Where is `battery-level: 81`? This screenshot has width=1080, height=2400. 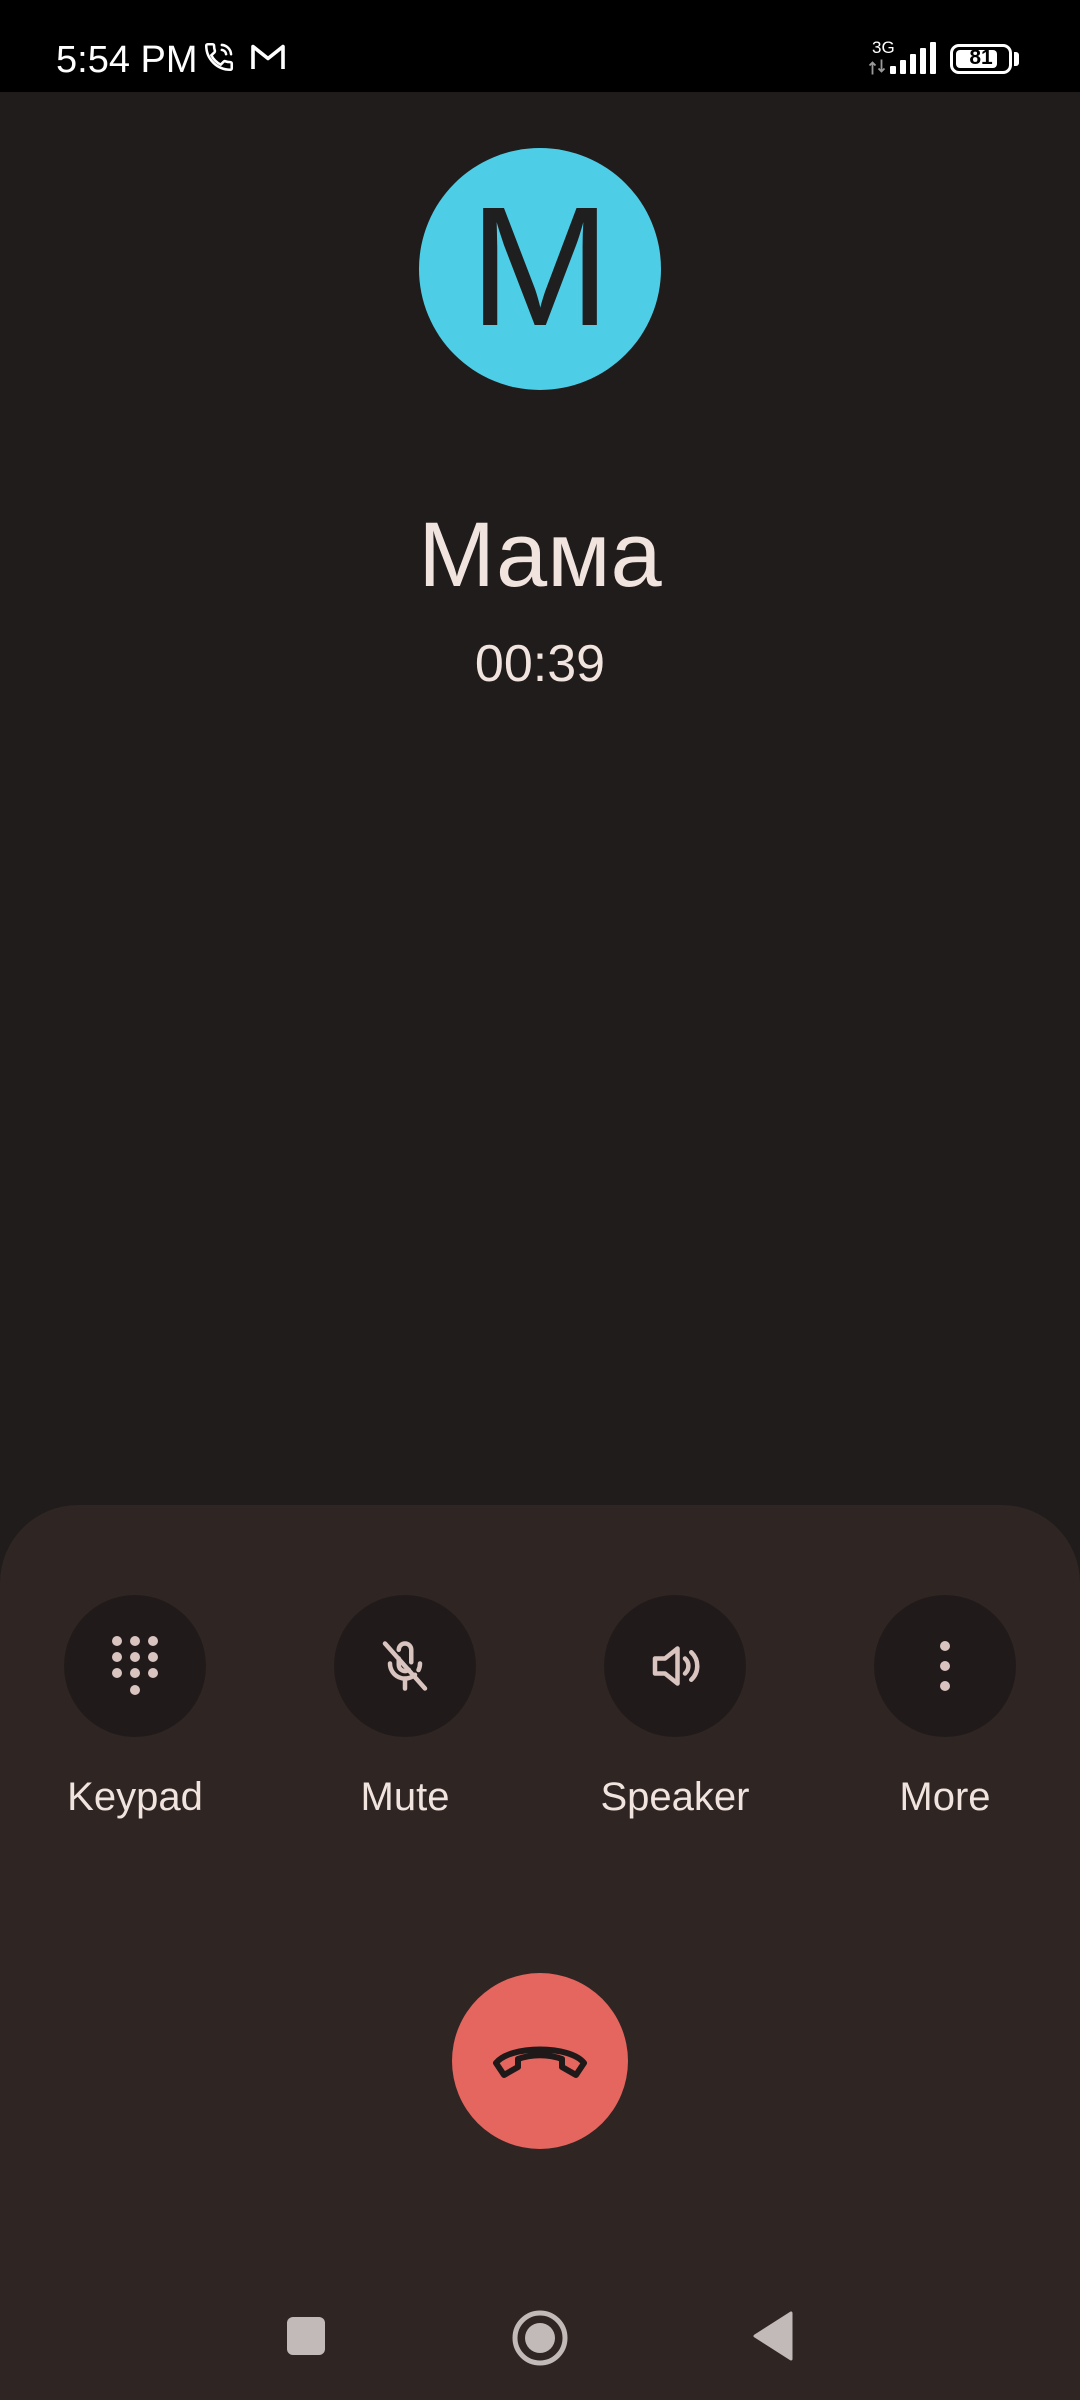 battery-level: 81 is located at coordinates (981, 57).